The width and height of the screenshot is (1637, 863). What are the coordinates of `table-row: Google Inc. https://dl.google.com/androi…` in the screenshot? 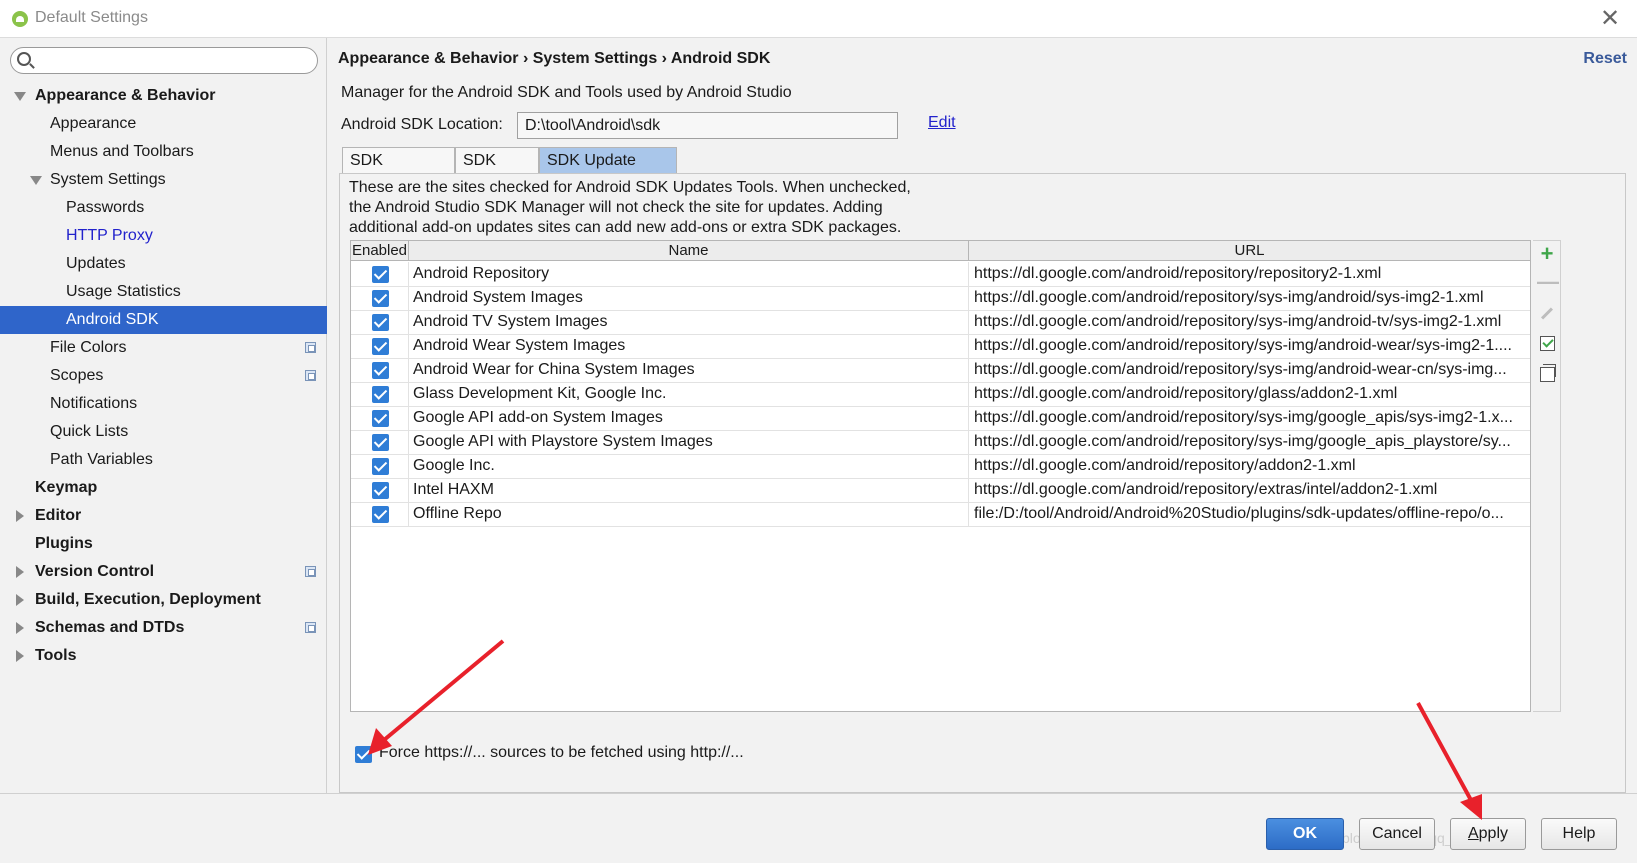 It's located at (940, 466).